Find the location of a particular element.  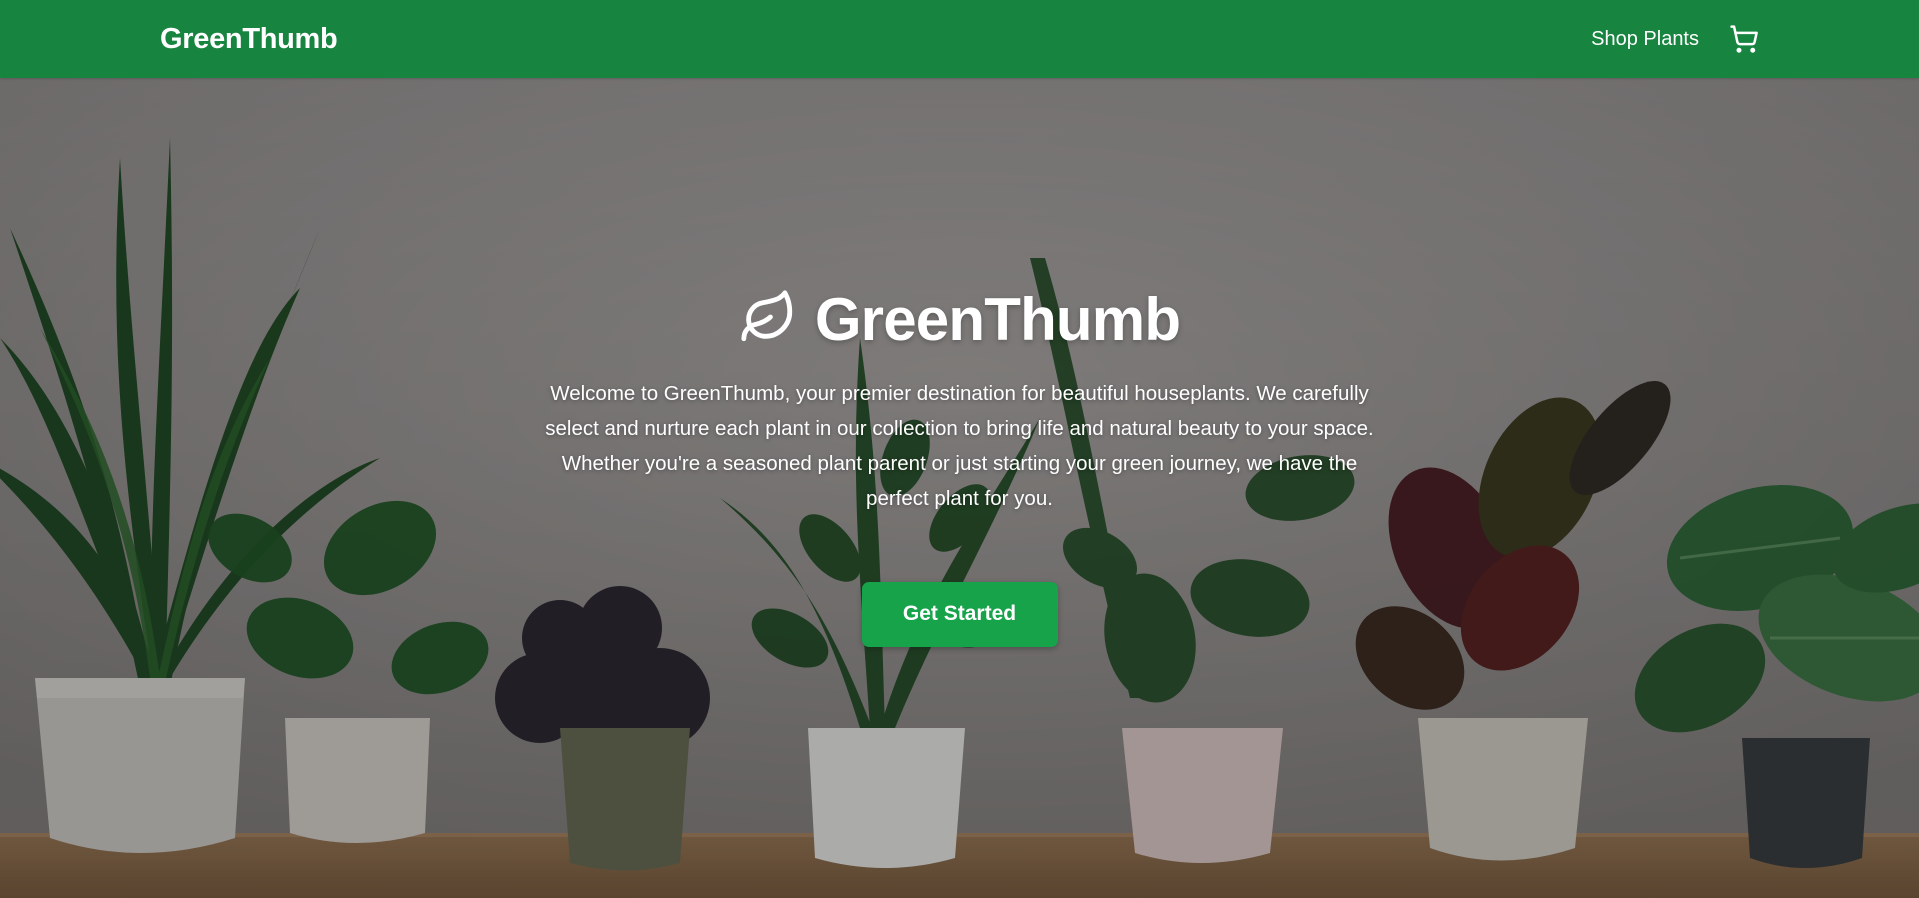

nav-link-shop-plants: Shop Plants is located at coordinates (1645, 39).